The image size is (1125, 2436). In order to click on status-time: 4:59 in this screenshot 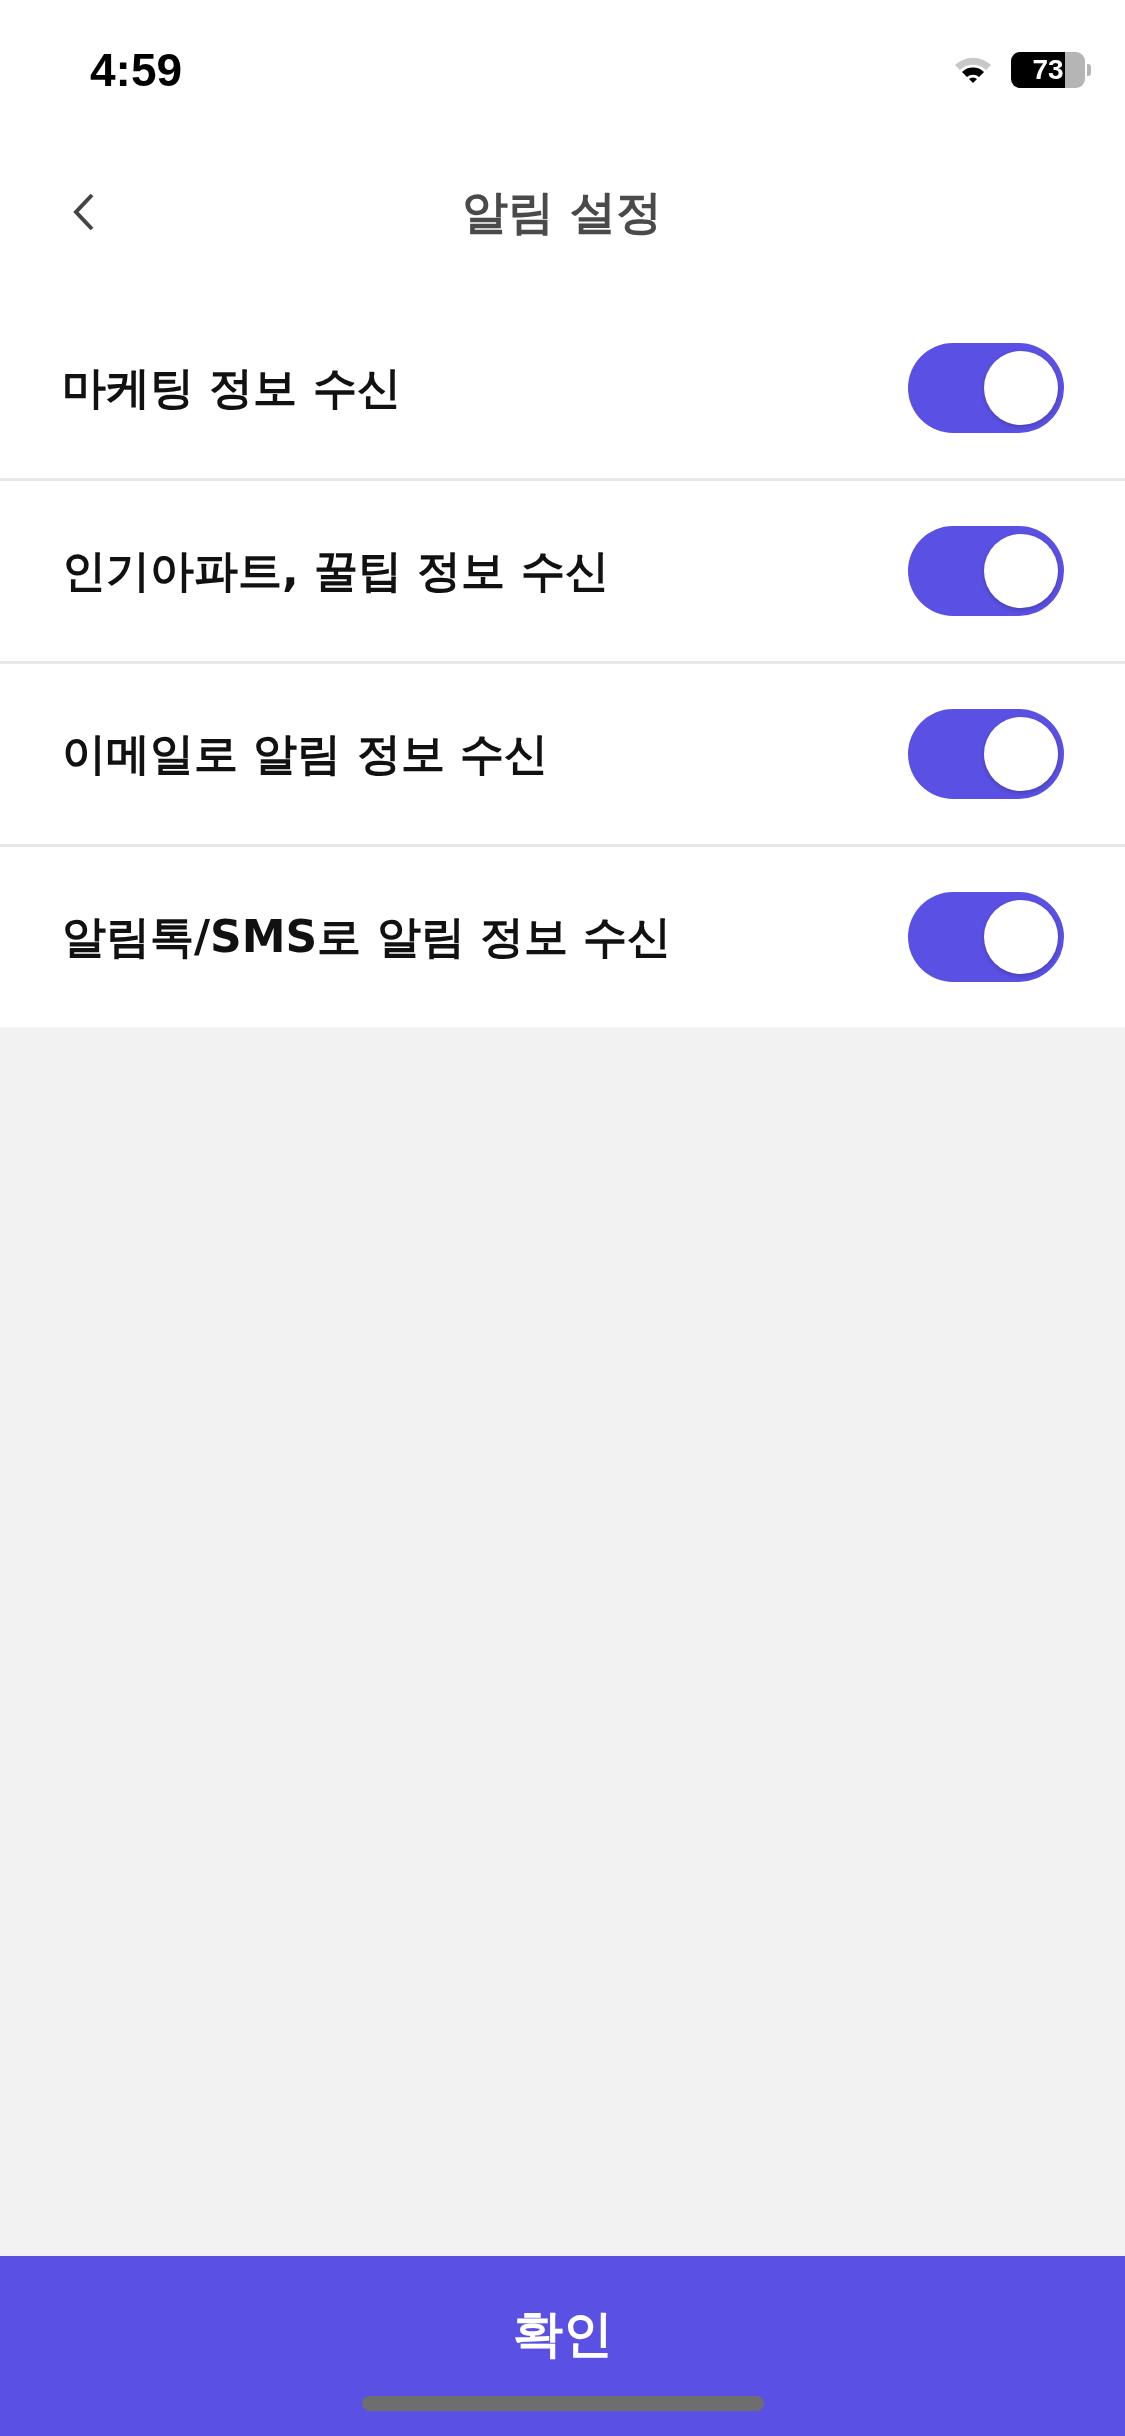, I will do `click(136, 70)`.